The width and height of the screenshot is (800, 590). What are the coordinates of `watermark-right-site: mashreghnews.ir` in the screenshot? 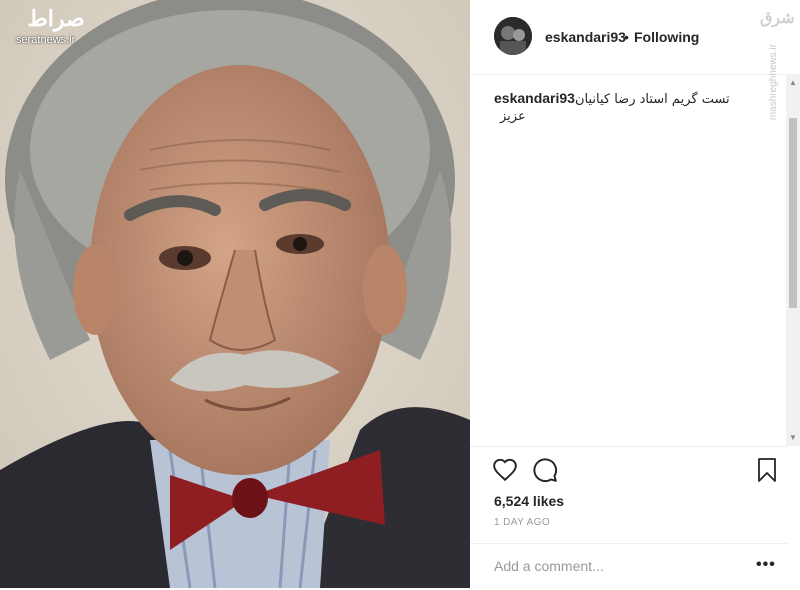 It's located at (773, 82).